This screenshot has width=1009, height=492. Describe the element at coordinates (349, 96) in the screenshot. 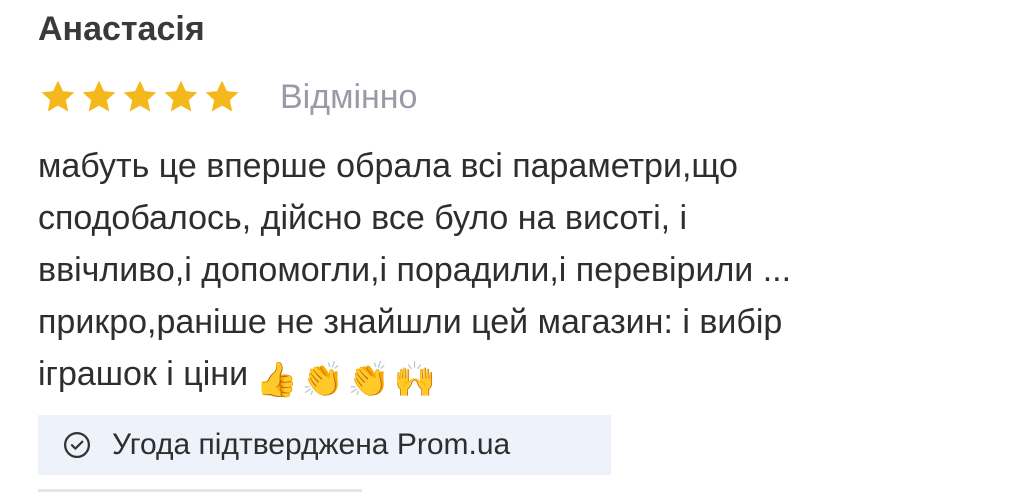

I see `rating-label: Відмінно` at that location.